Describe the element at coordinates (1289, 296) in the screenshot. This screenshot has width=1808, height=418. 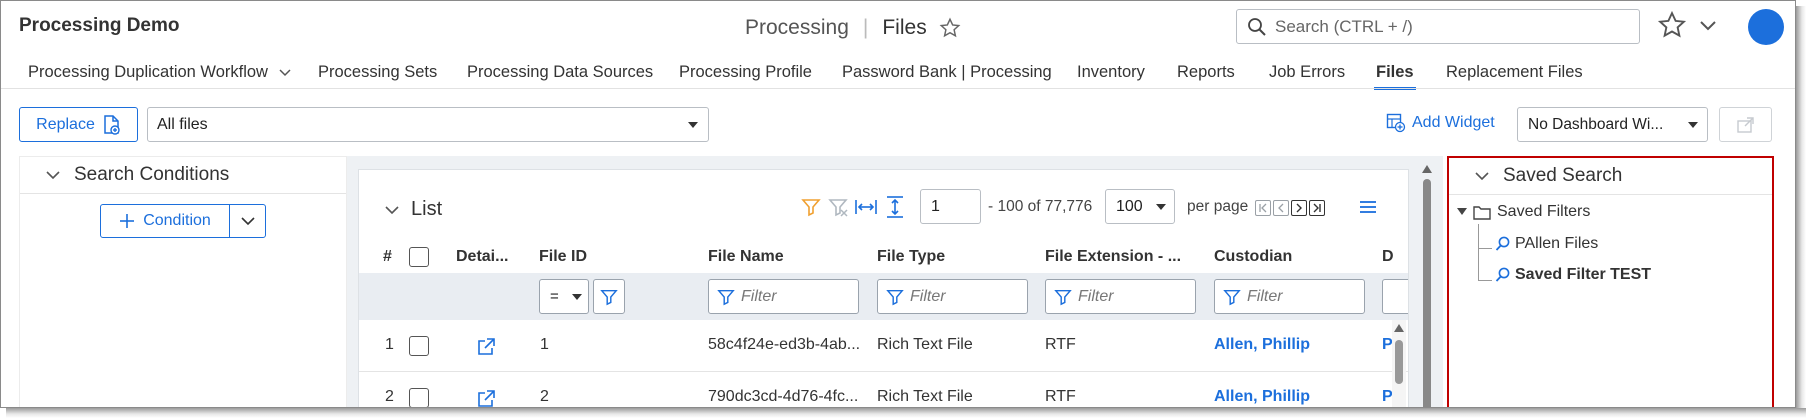
I see `custodian-filter-input: Filter` at that location.